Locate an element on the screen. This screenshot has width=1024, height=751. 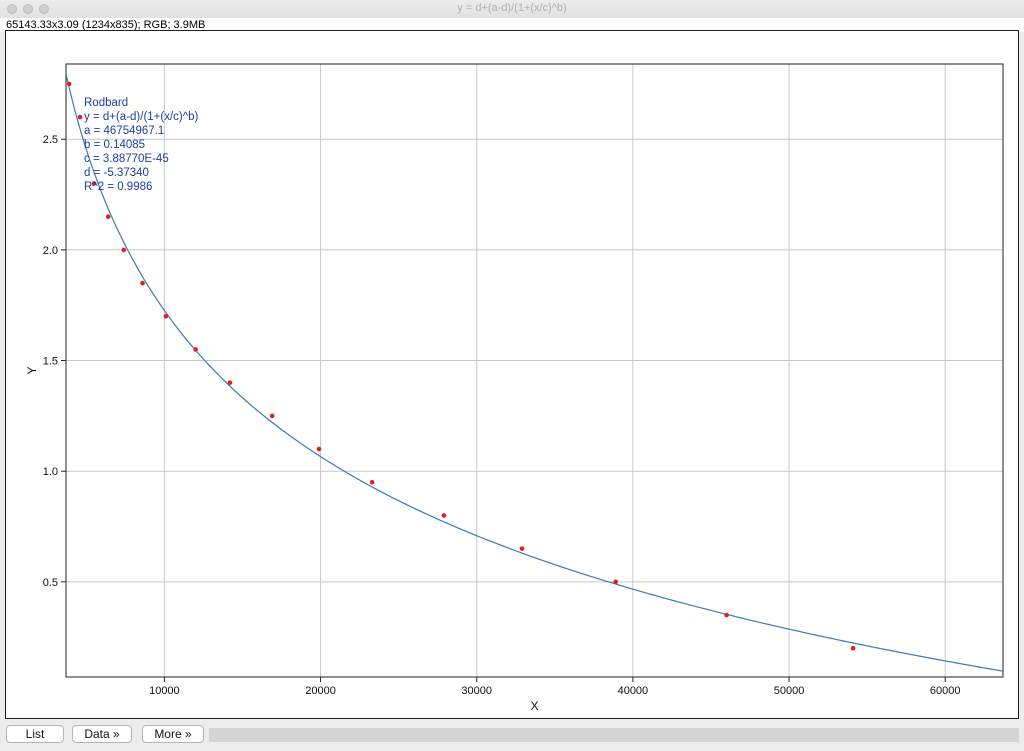
fit-annotation-line: Rodbard is located at coordinates (106, 103).